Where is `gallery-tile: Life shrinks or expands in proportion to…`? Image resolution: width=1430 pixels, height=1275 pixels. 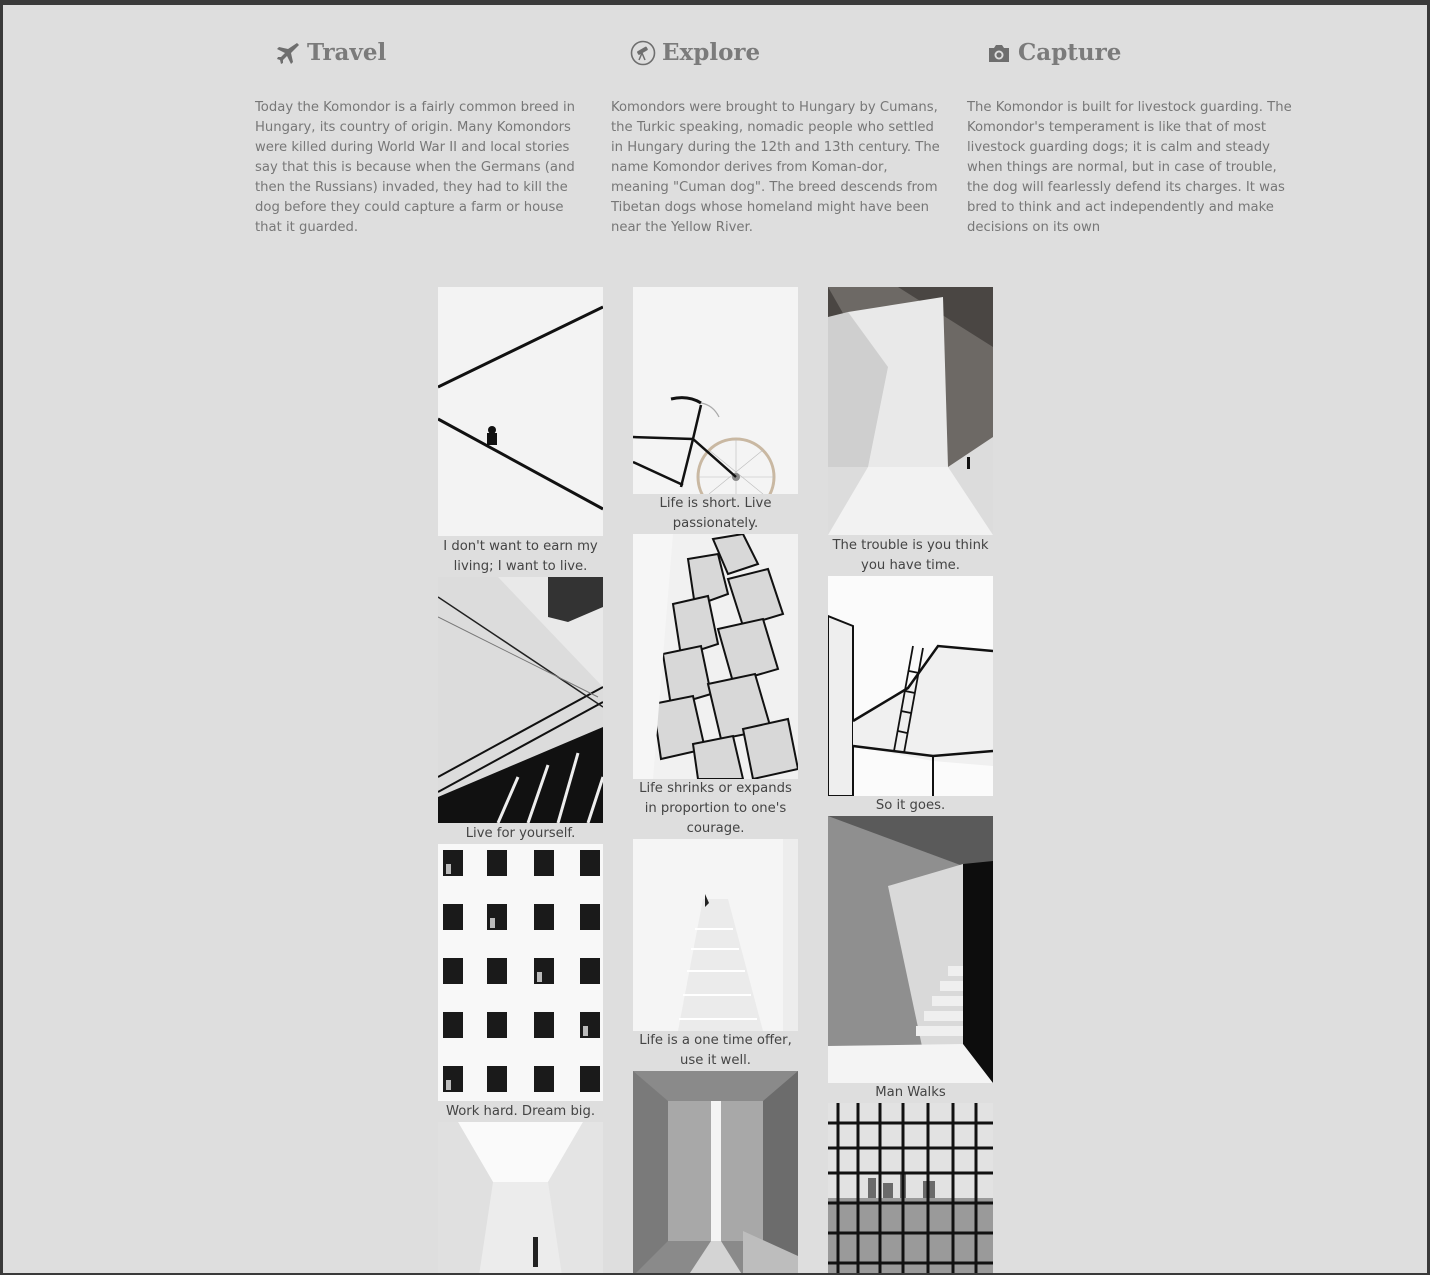 gallery-tile: Life shrinks or expands in proportion to… is located at coordinates (715, 686).